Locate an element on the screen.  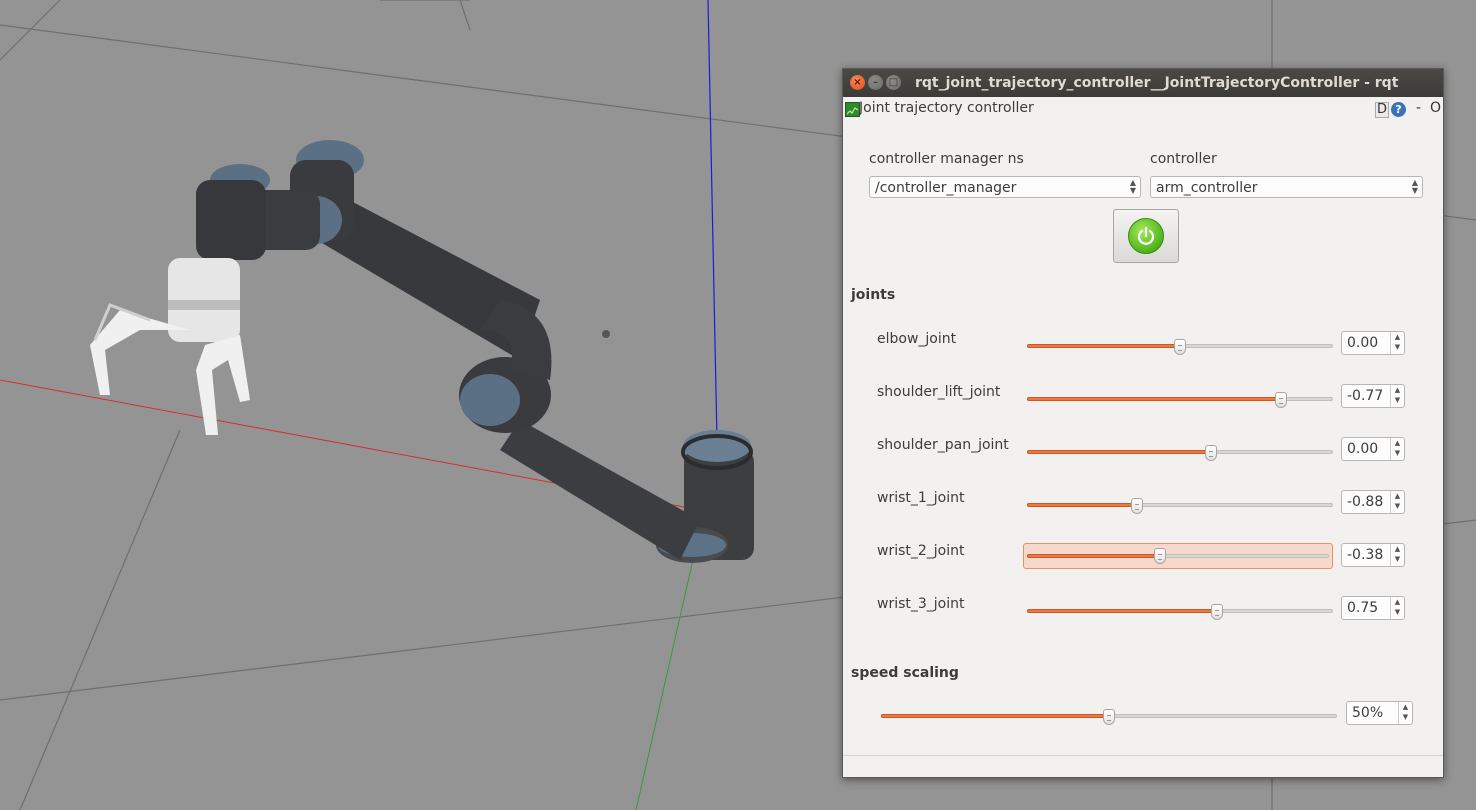
speed-scaling-row: 50% ▲ ▼ is located at coordinates (1143, 723).